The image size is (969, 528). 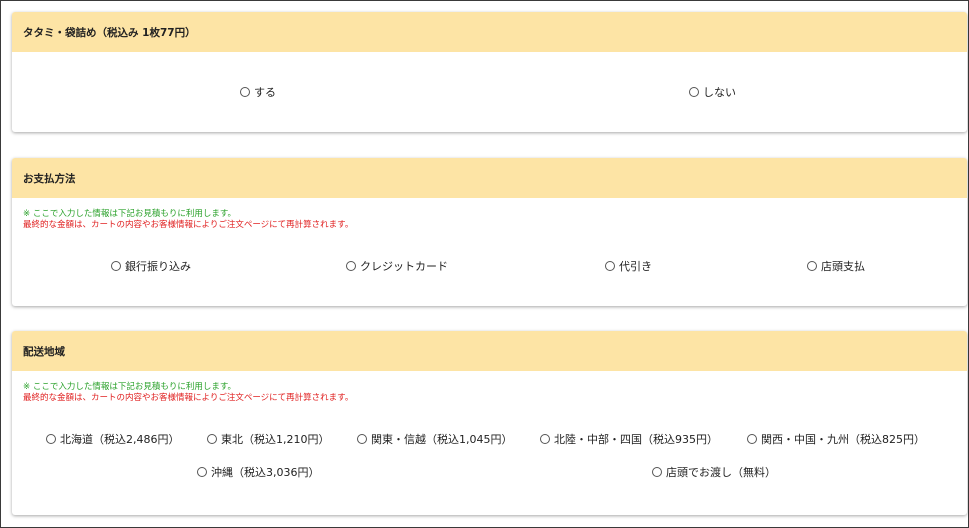 I want to click on delivery-option-hokkaido: 北海道（税込2,486円）, so click(x=113, y=439).